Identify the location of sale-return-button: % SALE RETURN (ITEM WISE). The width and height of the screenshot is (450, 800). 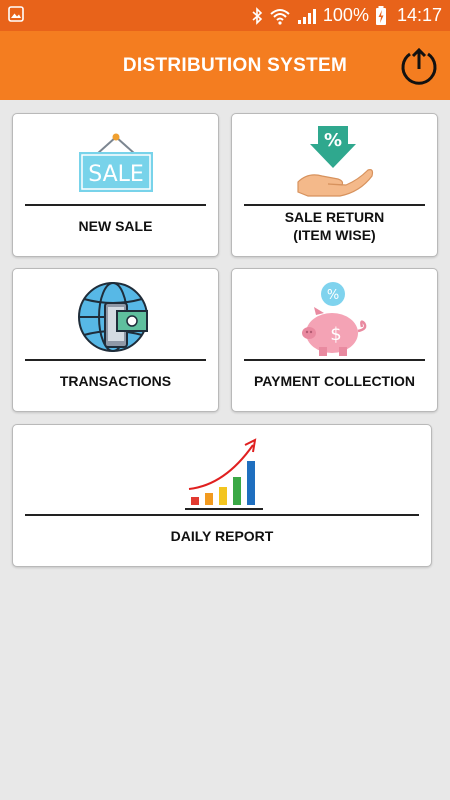
(334, 185).